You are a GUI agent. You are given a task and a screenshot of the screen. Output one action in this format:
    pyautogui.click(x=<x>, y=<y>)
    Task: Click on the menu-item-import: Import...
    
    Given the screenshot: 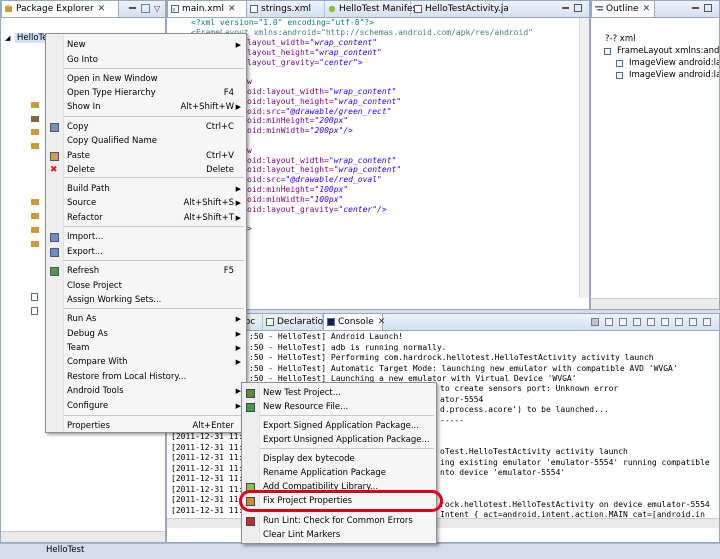 What is the action you would take?
    pyautogui.click(x=146, y=237)
    